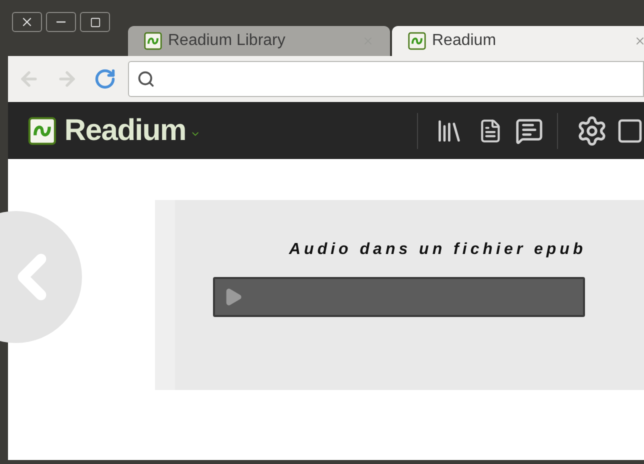  I want to click on close-button, so click(27, 22).